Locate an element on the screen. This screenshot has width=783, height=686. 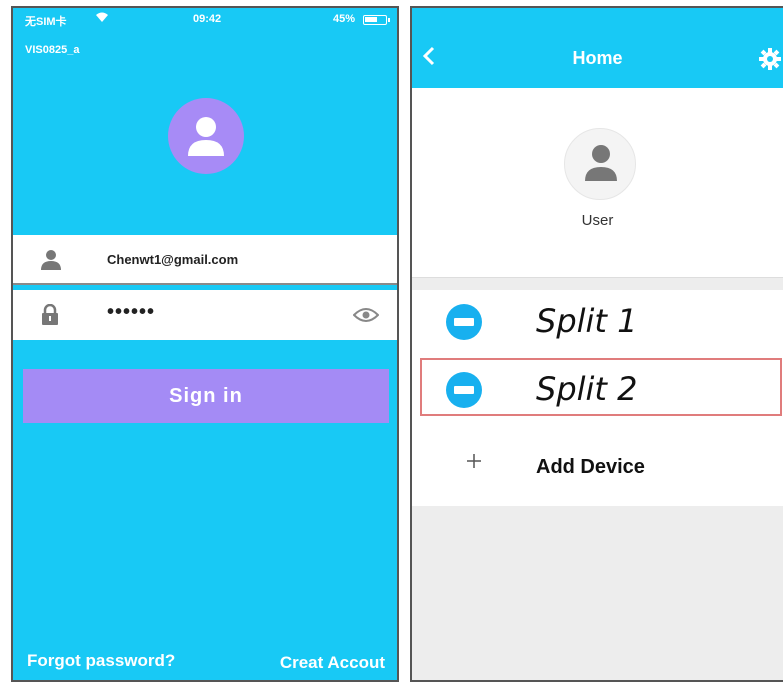
lock-icon is located at coordinates (50, 317).